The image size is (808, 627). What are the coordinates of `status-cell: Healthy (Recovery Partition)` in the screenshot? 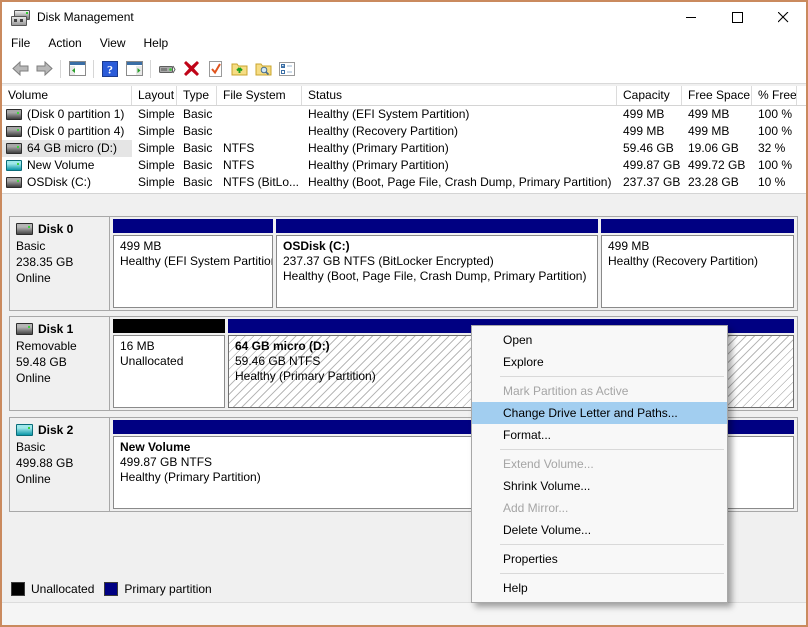 It's located at (383, 131).